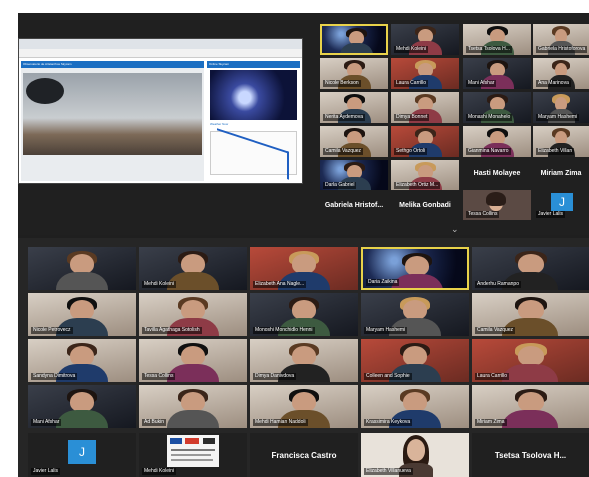 The height and width of the screenshot is (477, 589). What do you see at coordinates (388, 471) in the screenshot?
I see `participant-name: Elizabeth Villanueva` at bounding box center [388, 471].